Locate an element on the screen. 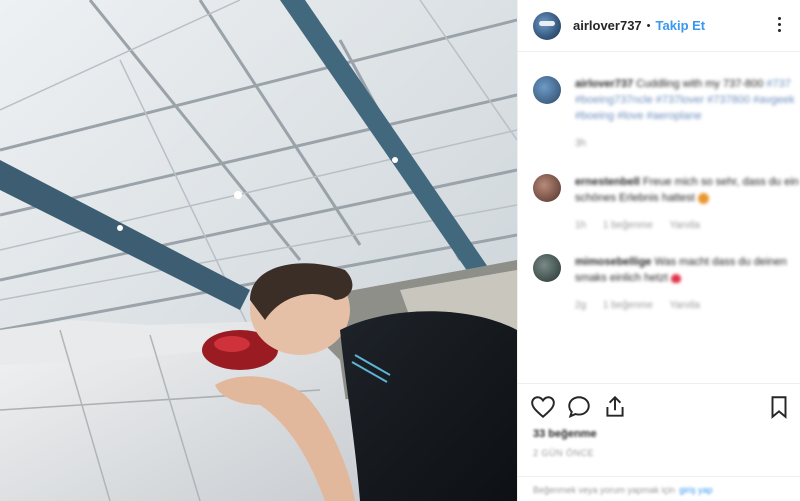  heart-icon is located at coordinates (543, 407).